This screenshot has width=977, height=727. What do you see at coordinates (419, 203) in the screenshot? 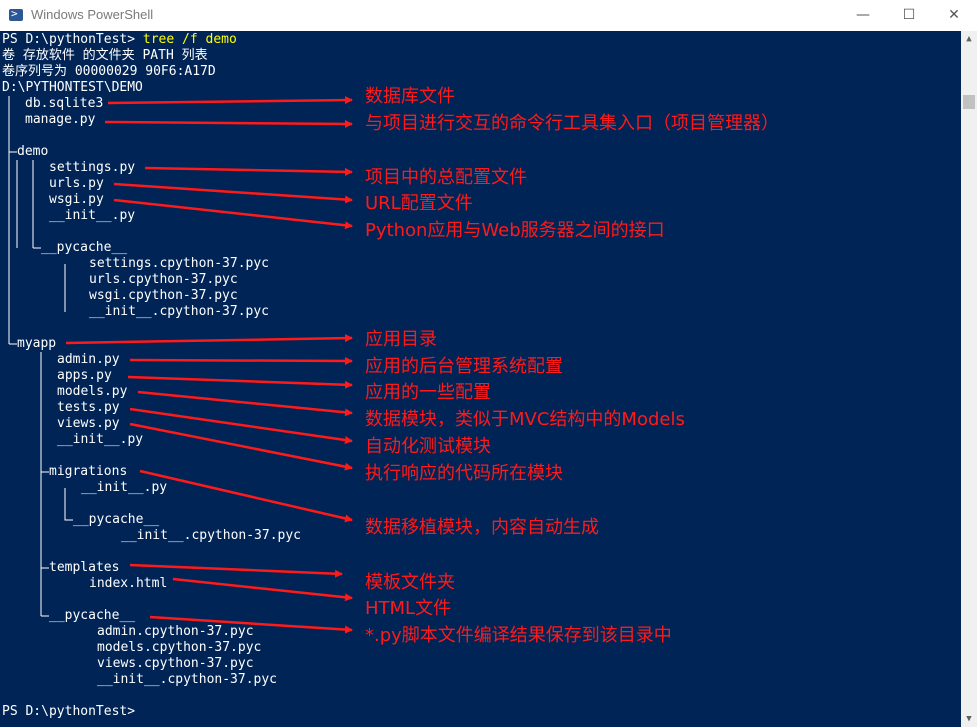
I see `annotation-urls: URL配置文件` at bounding box center [419, 203].